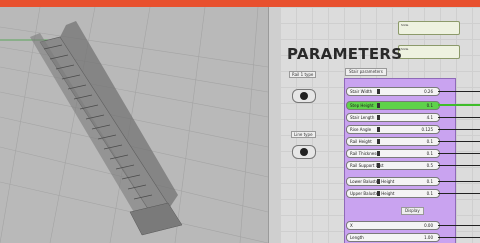 The height and width of the screenshot is (243, 480). I want to click on slider-value: 0.5, so click(429, 165).